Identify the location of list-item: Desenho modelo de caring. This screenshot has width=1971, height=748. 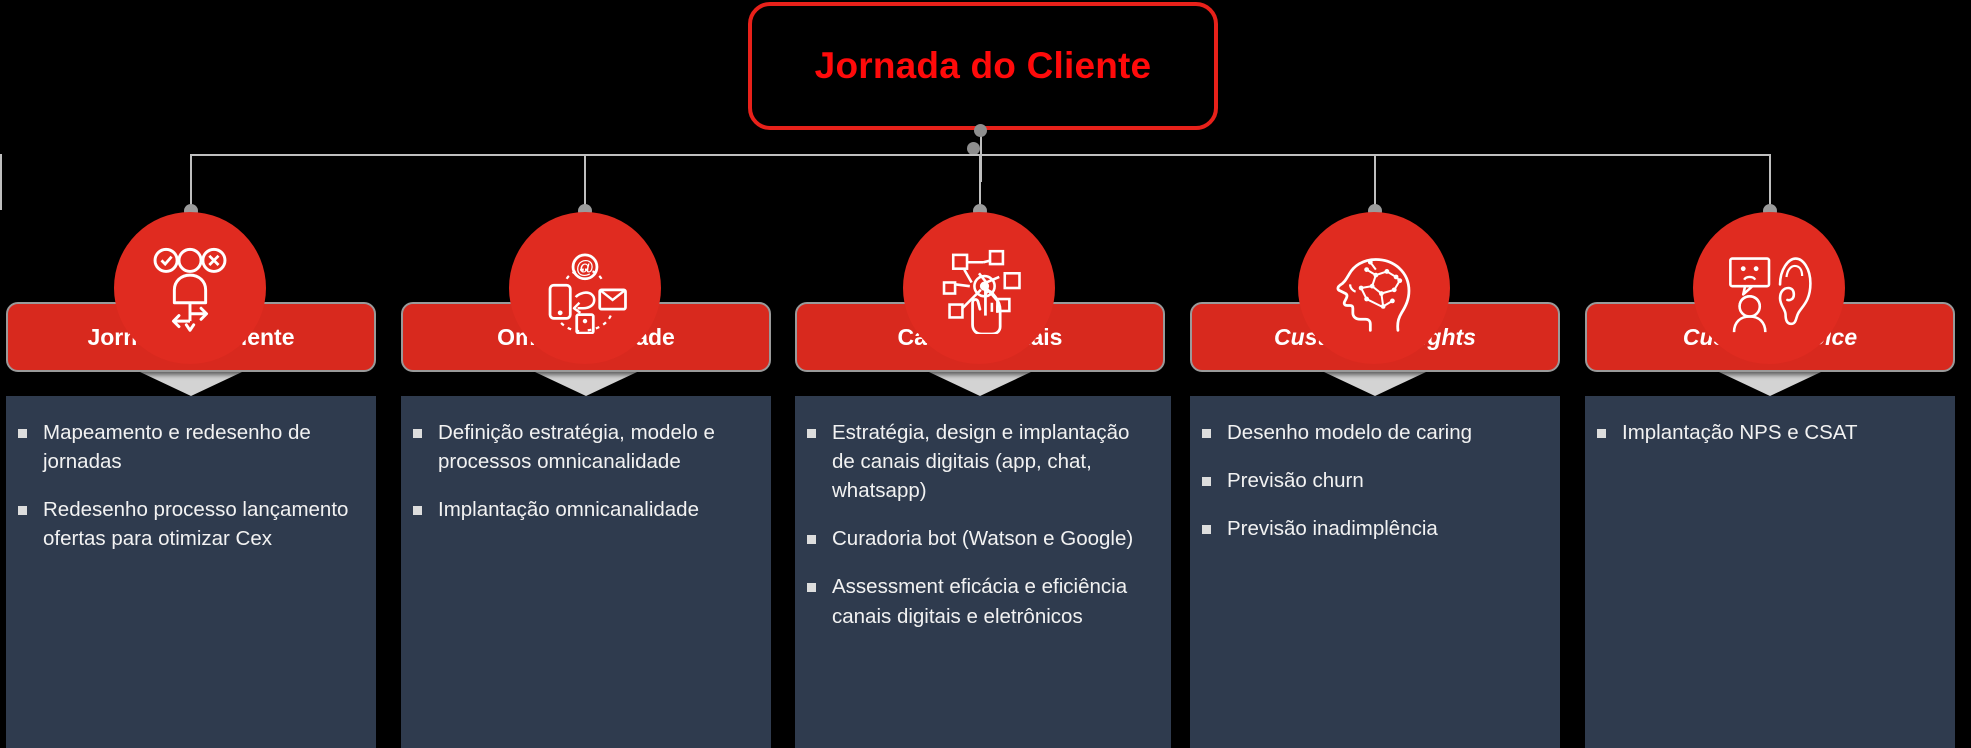
(1373, 432).